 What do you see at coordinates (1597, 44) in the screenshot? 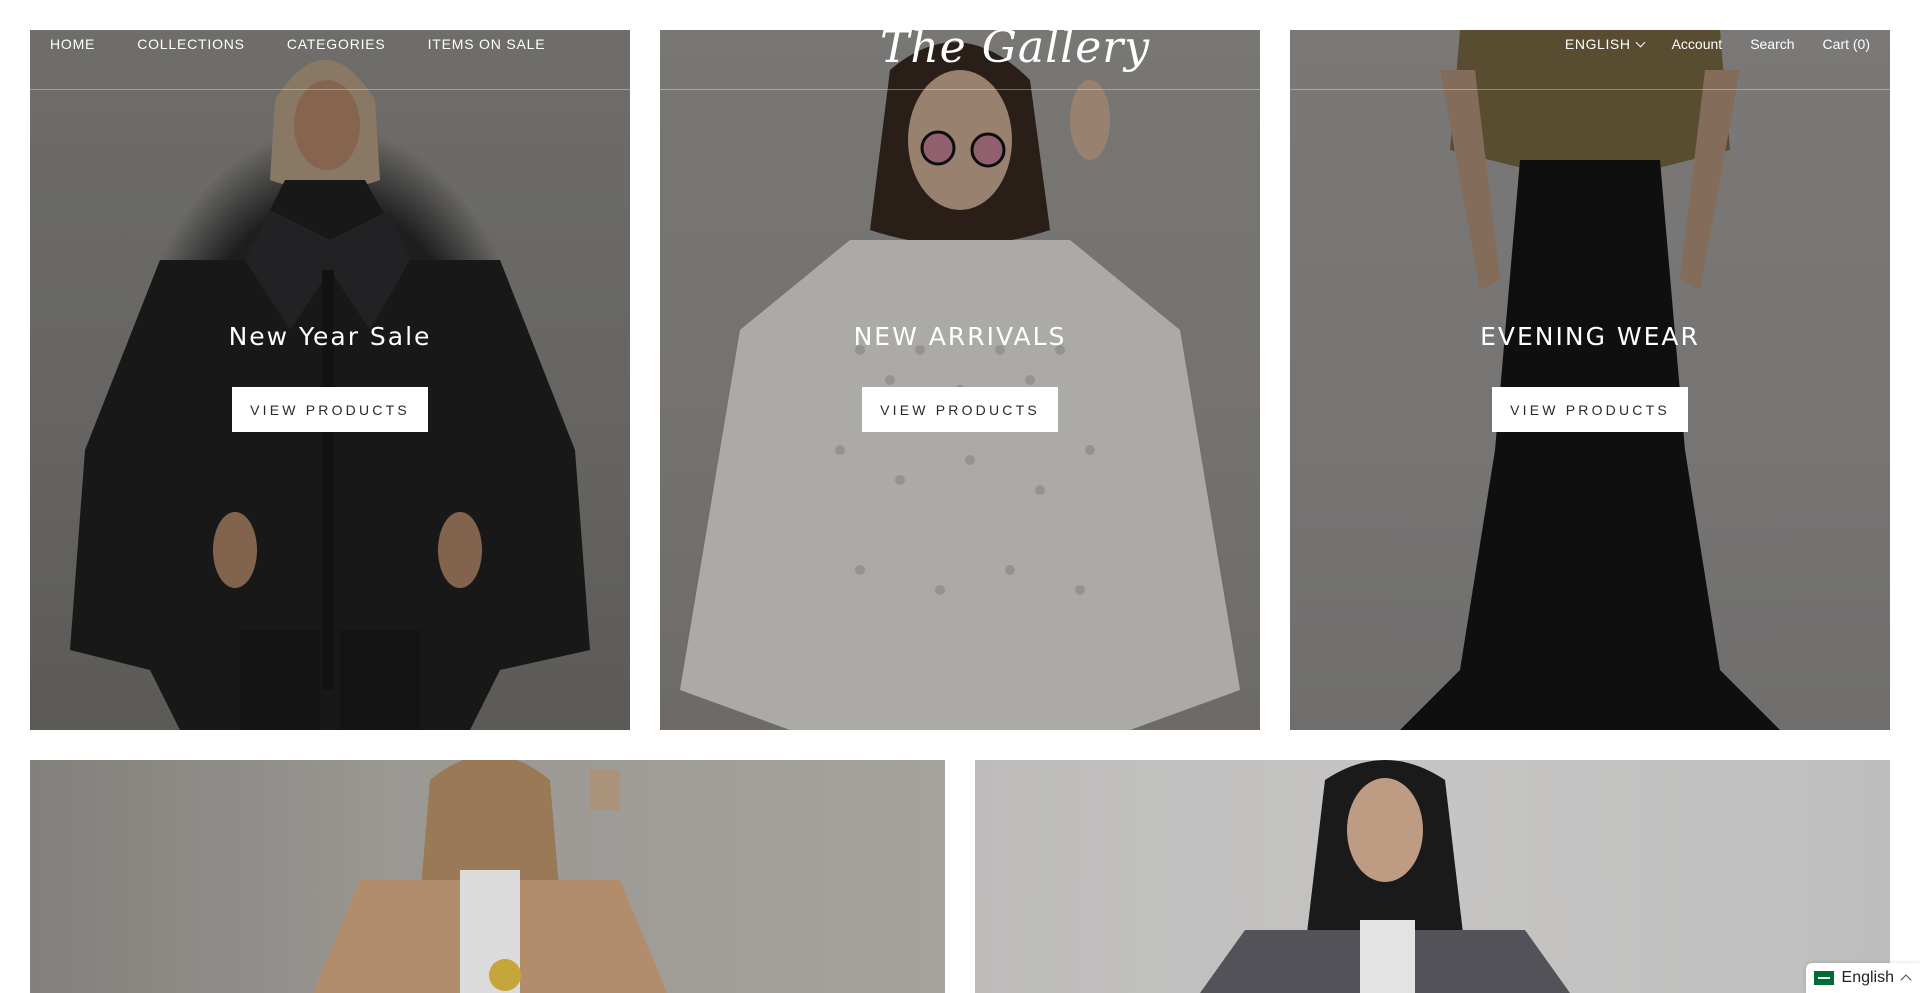
I see `language-label: ENGLISH` at bounding box center [1597, 44].